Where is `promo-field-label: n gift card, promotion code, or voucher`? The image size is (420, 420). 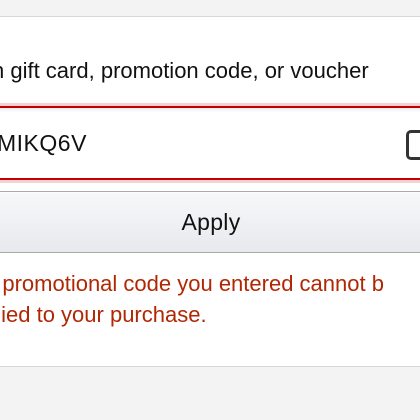
promo-field-label: n gift card, promotion code, or voucher is located at coordinates (184, 70).